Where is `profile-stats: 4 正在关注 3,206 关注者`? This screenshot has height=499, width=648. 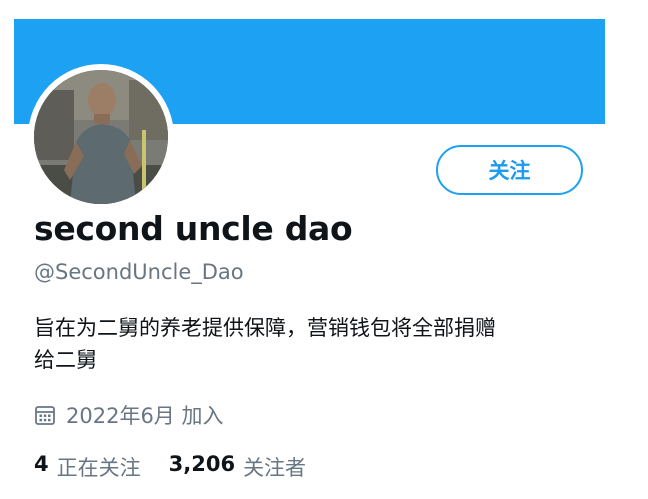
profile-stats: 4 正在关注 3,206 关注者 is located at coordinates (170, 467).